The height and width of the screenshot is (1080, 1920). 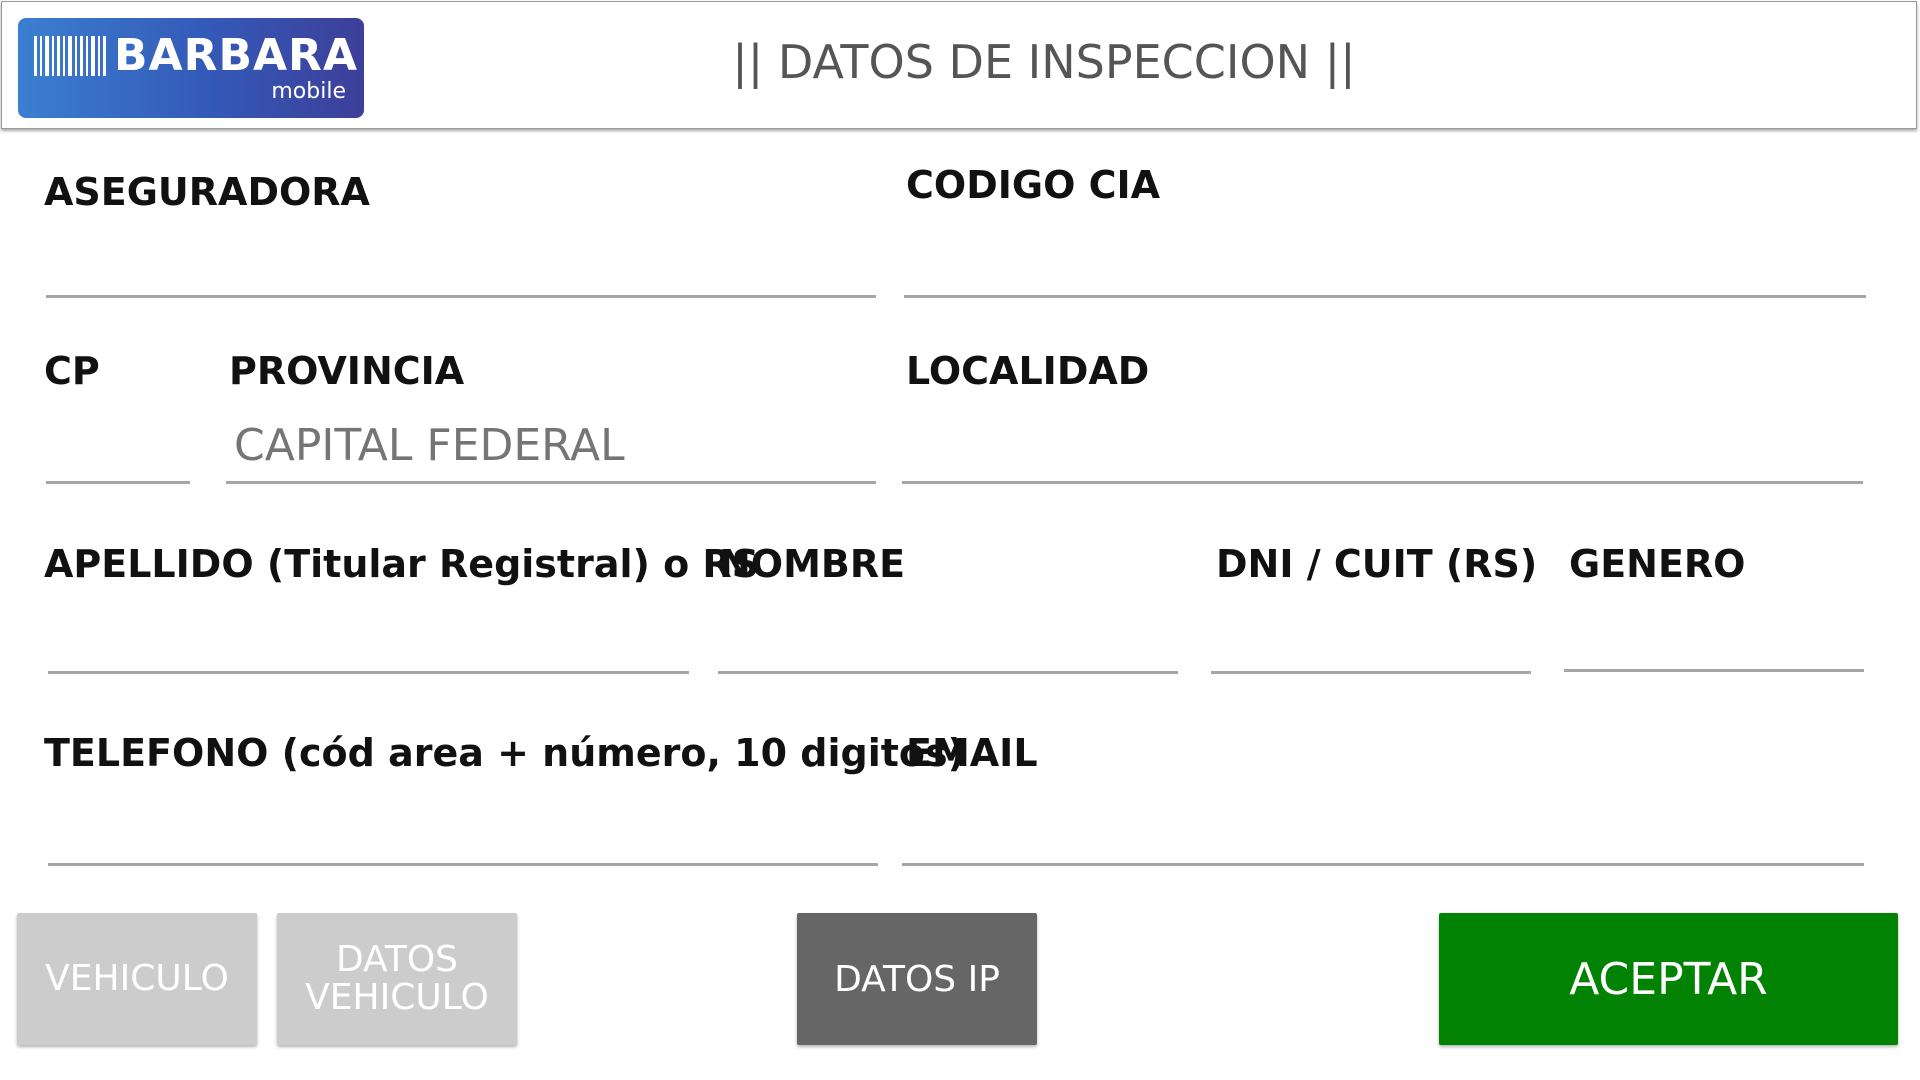 I want to click on aseguradora-label: ASEGURADORA, so click(x=207, y=192).